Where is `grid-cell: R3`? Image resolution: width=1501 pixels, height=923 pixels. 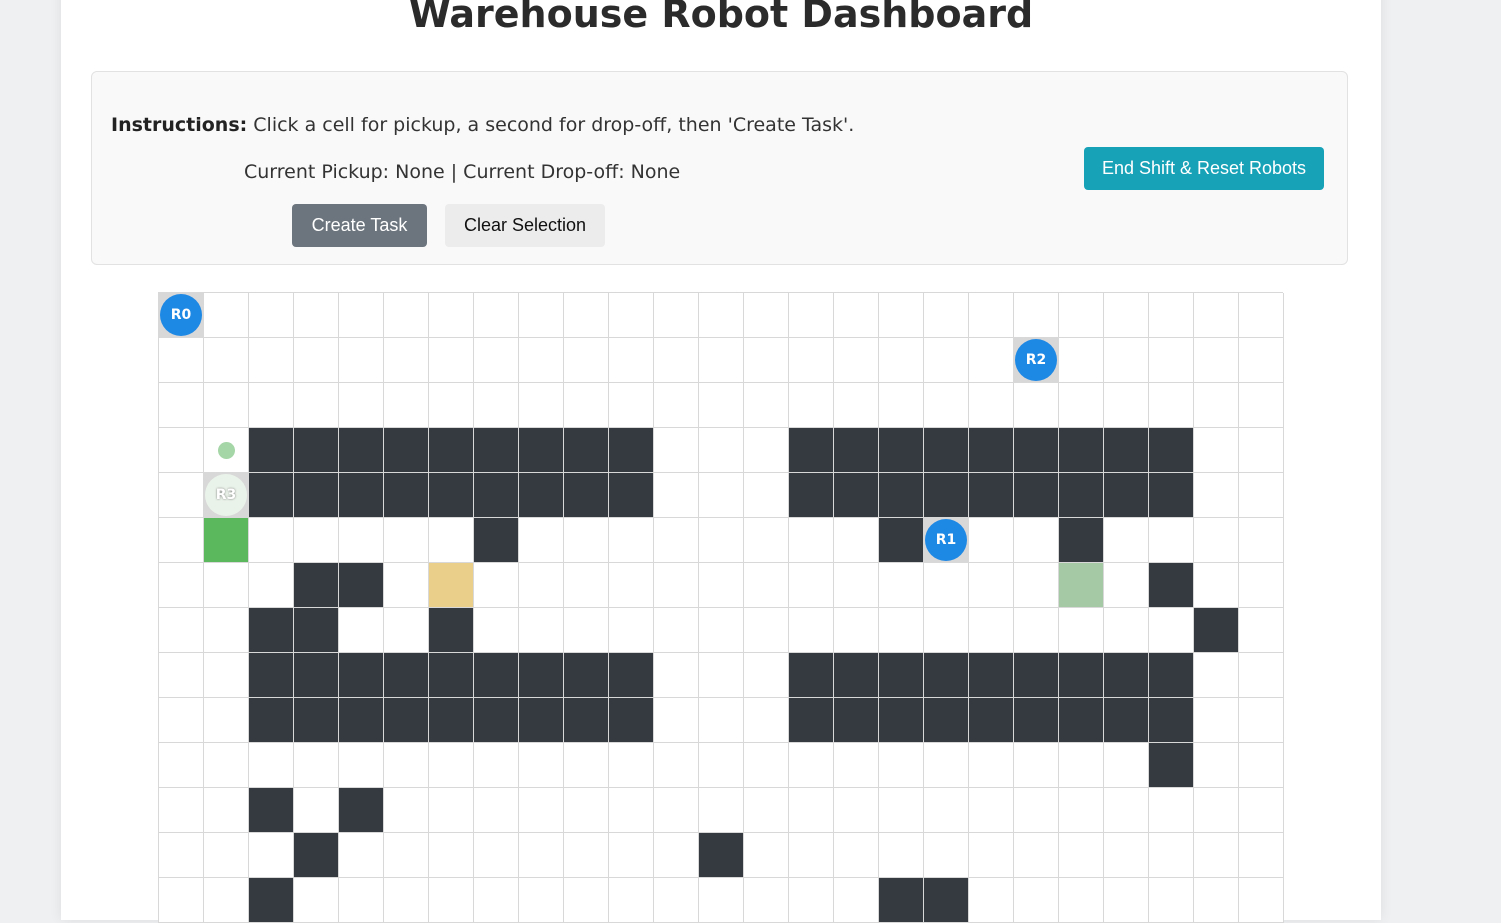
grid-cell: R3 is located at coordinates (226, 495).